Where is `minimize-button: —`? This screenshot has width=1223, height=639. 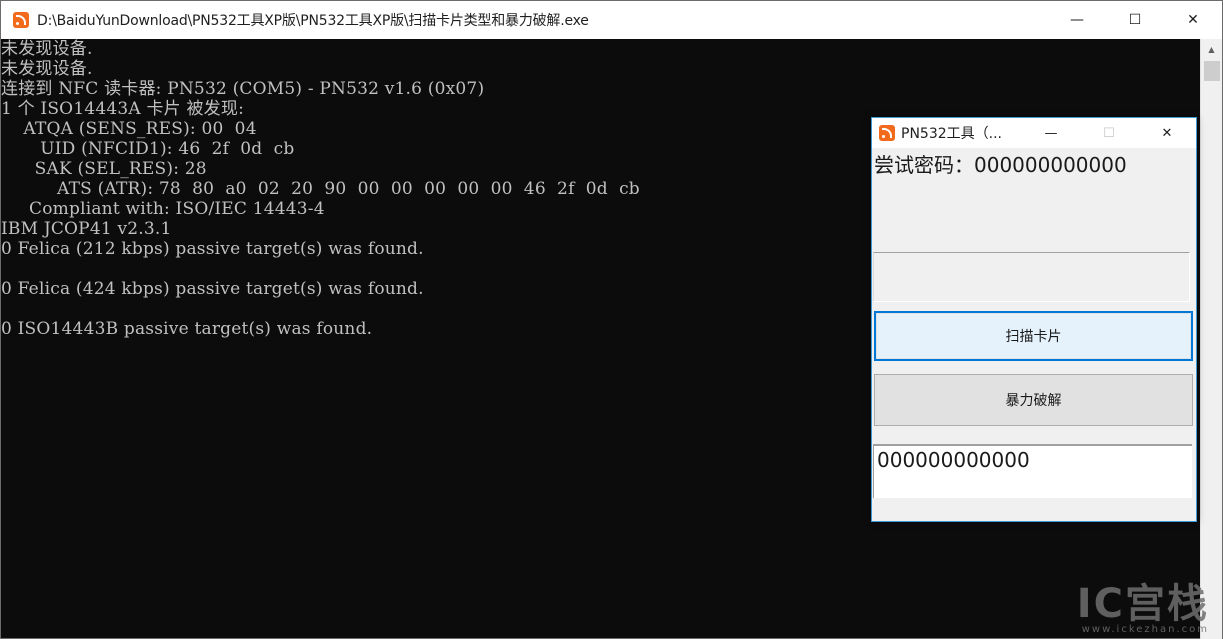
minimize-button: — is located at coordinates (1077, 20).